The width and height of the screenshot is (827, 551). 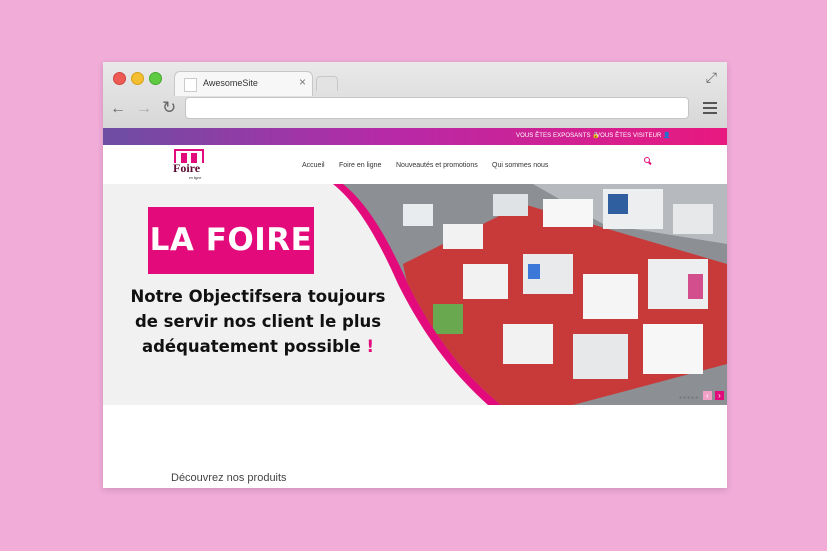 What do you see at coordinates (437, 165) in the screenshot?
I see `nav-nouveautes: Nouveautés et promotions` at bounding box center [437, 165].